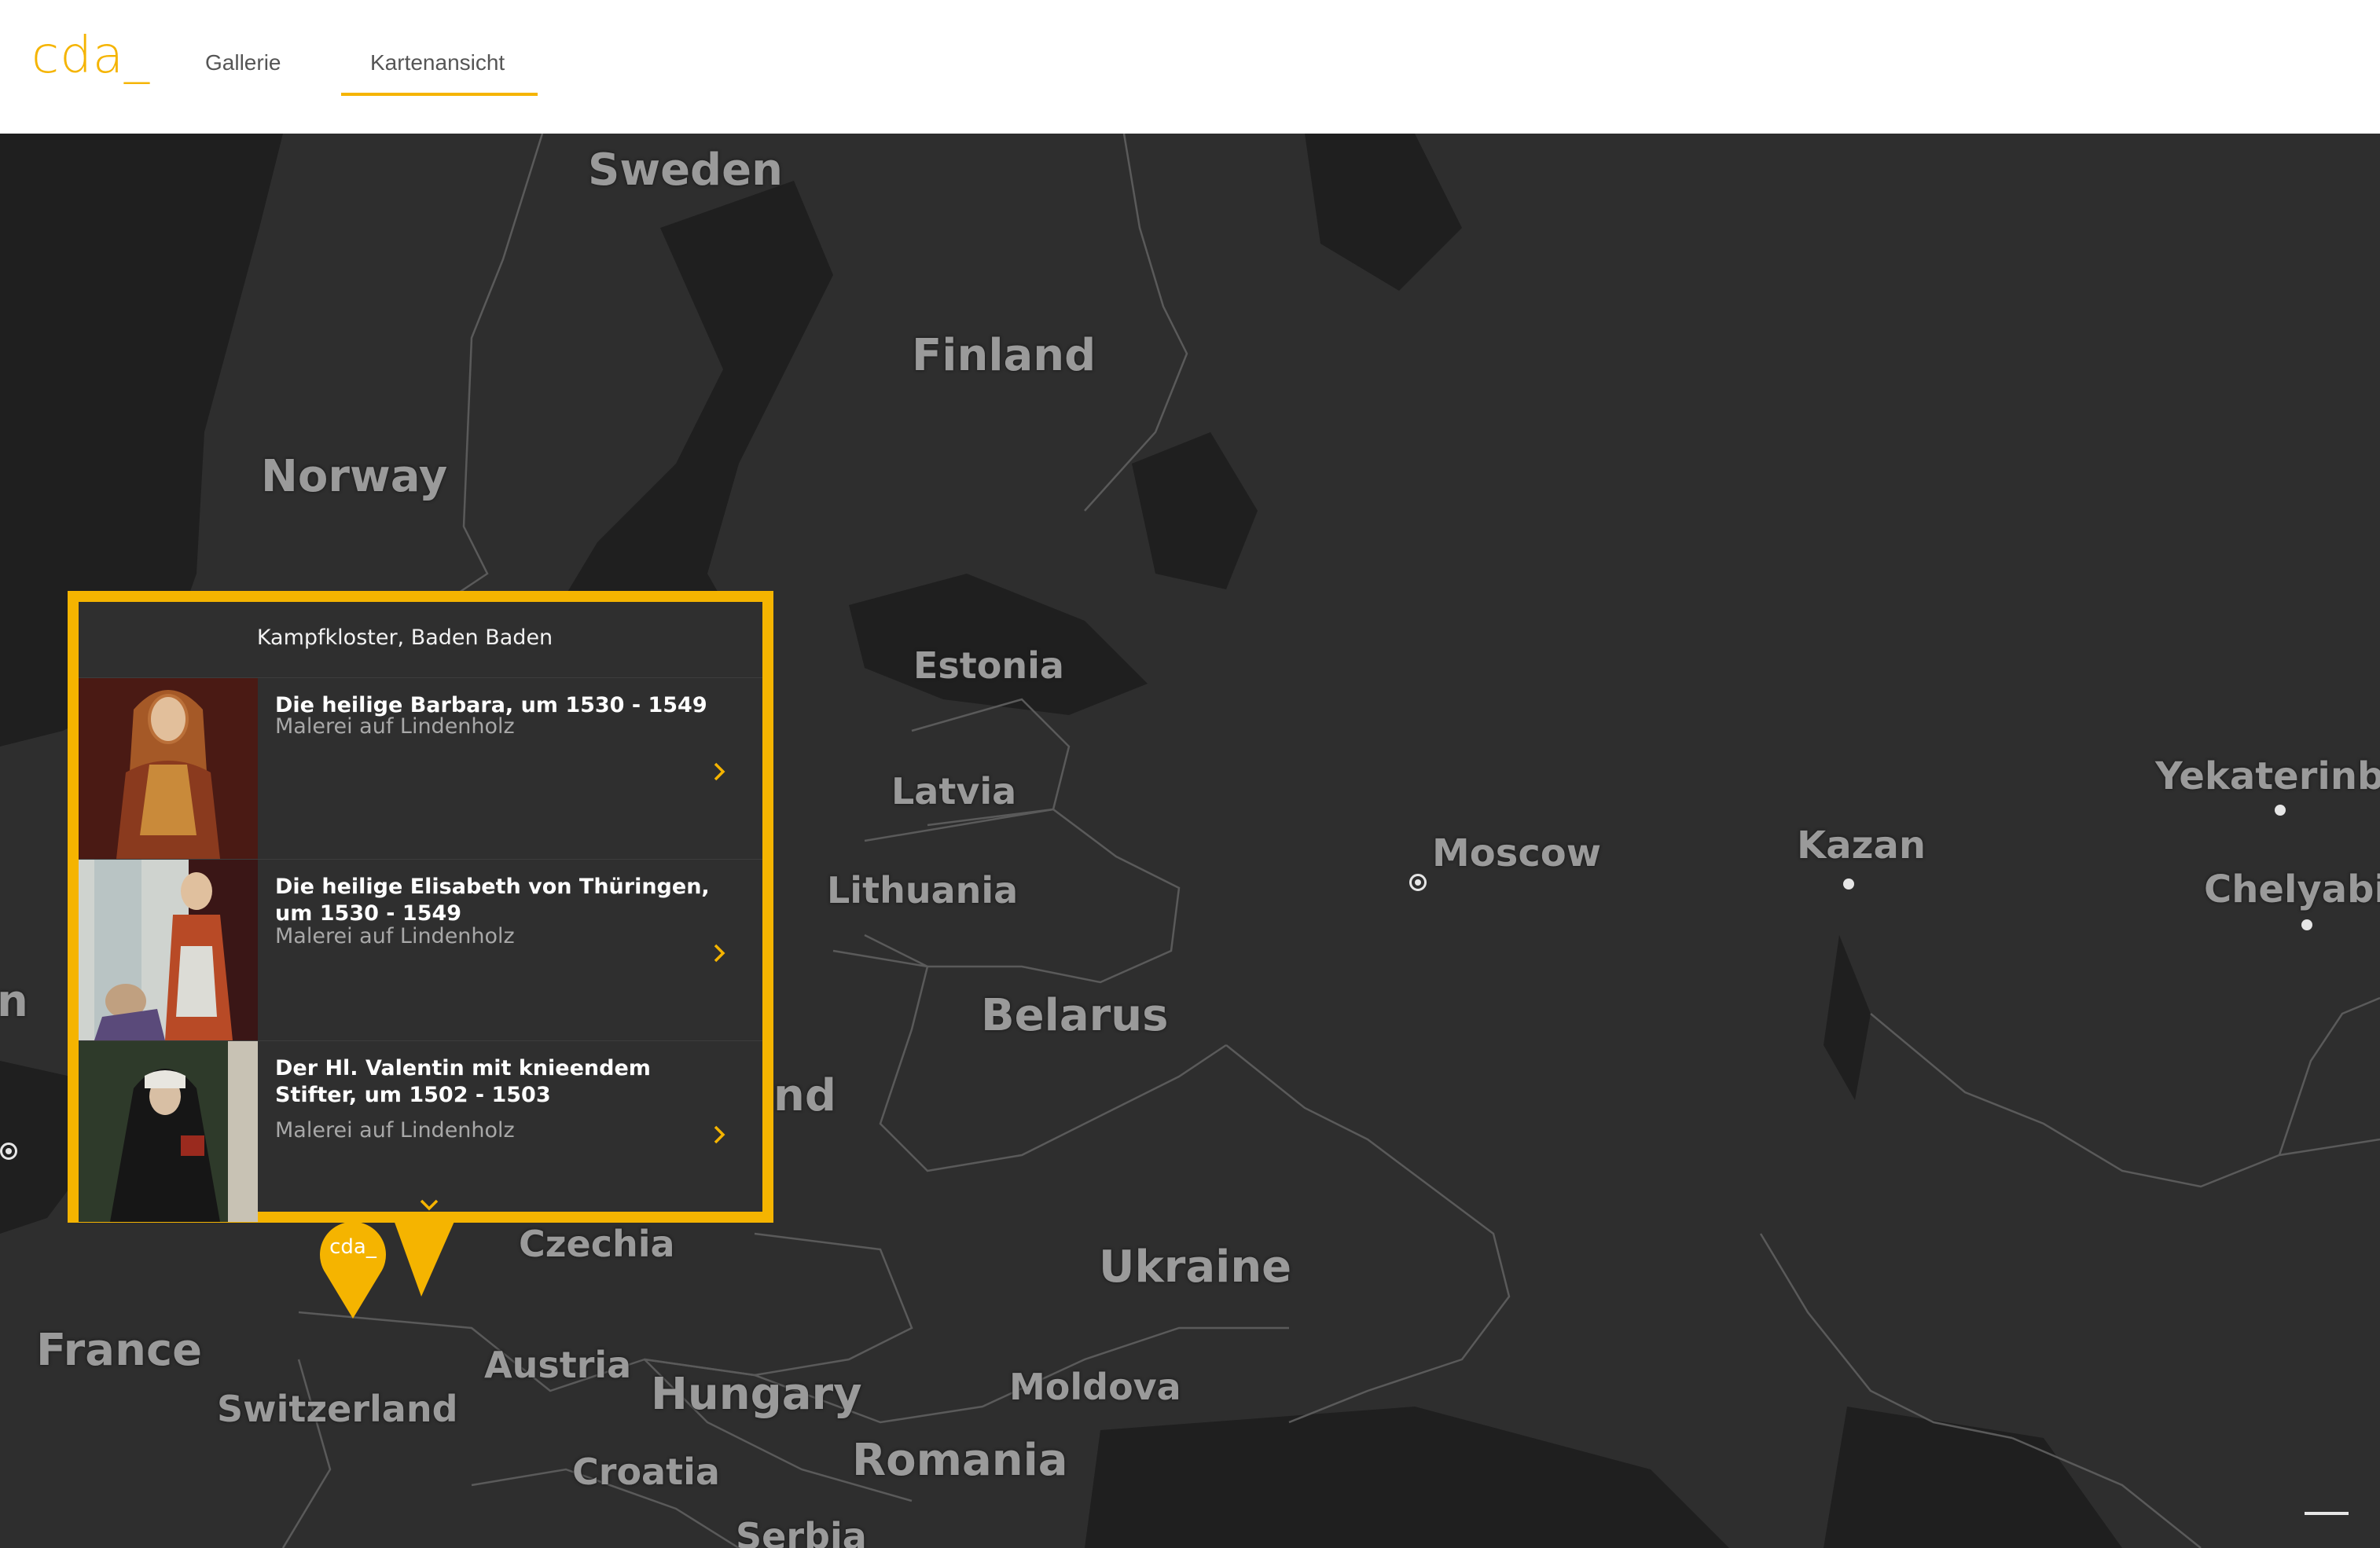  What do you see at coordinates (2267, 776) in the screenshot?
I see `map-label-yekaterinburg: Yekaterinbur` at bounding box center [2267, 776].